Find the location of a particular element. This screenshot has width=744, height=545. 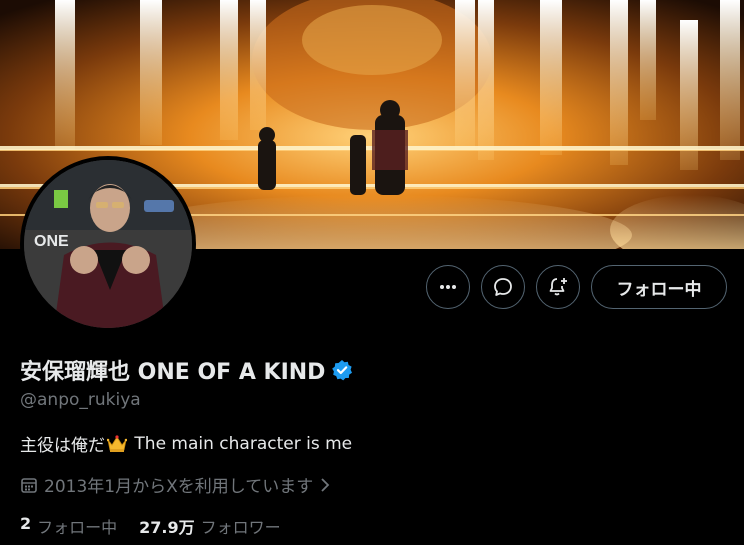

bell-plus-icon is located at coordinates (558, 287).